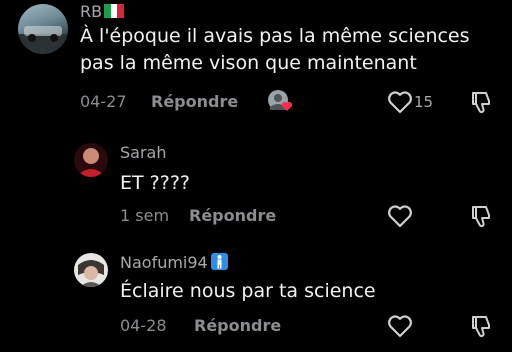  What do you see at coordinates (91, 11) in the screenshot?
I see `username-text: RB` at bounding box center [91, 11].